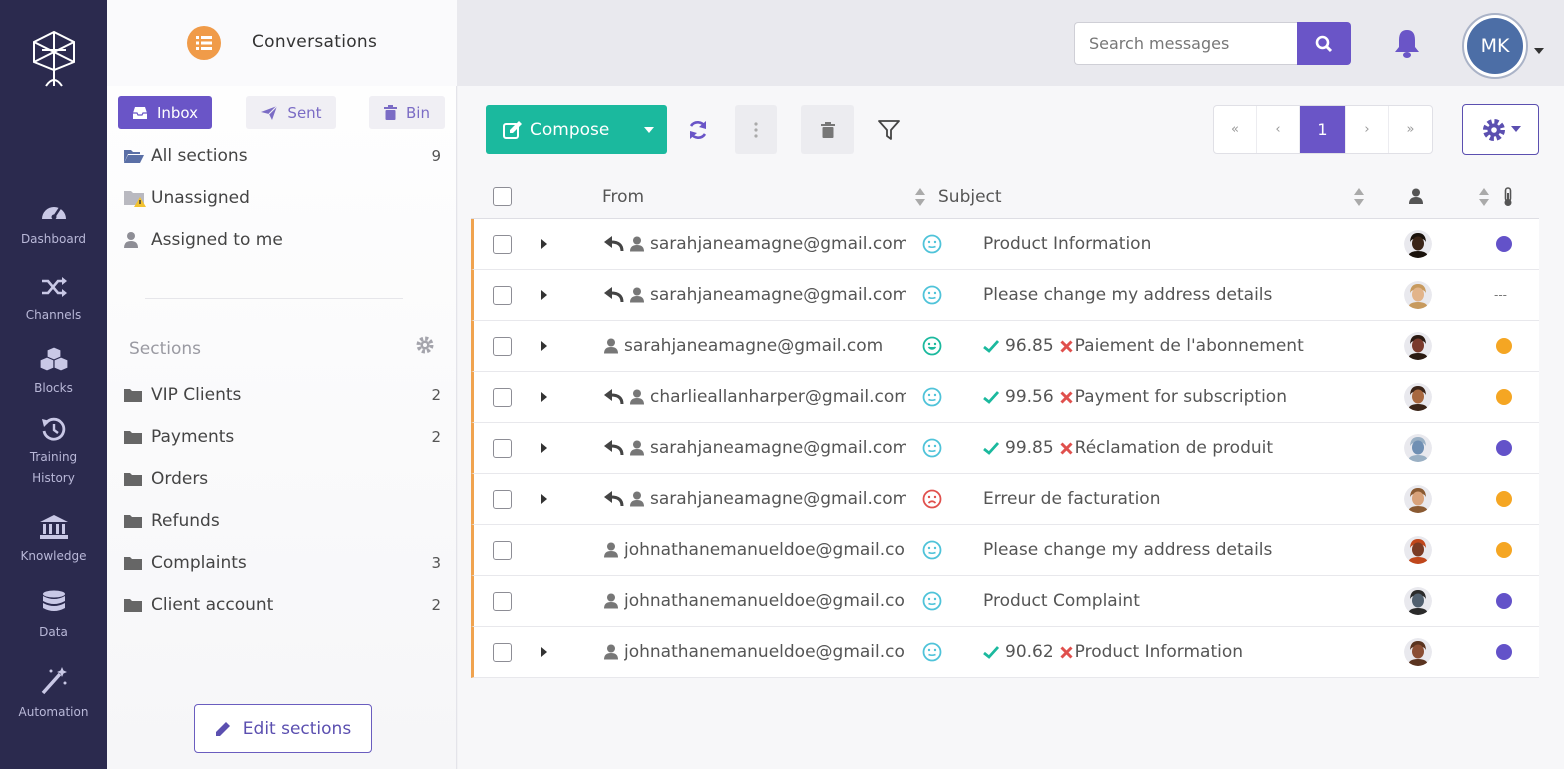 The height and width of the screenshot is (769, 1564). What do you see at coordinates (1181, 397) in the screenshot?
I see `subject-text: Payment for subscription` at bounding box center [1181, 397].